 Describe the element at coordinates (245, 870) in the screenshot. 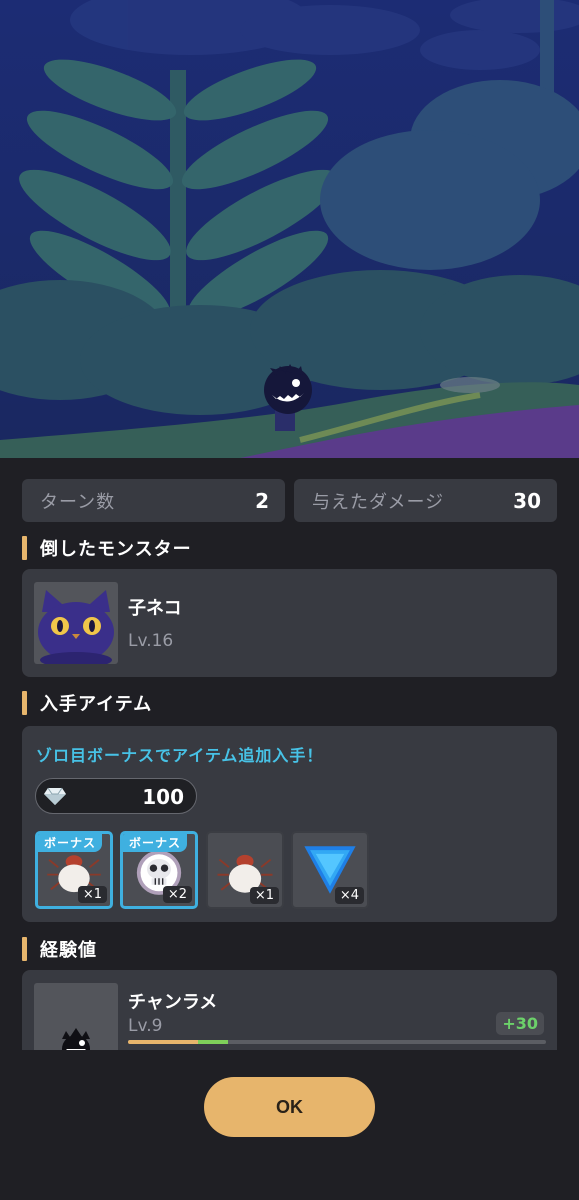

I see `item-slot: ×1` at that location.